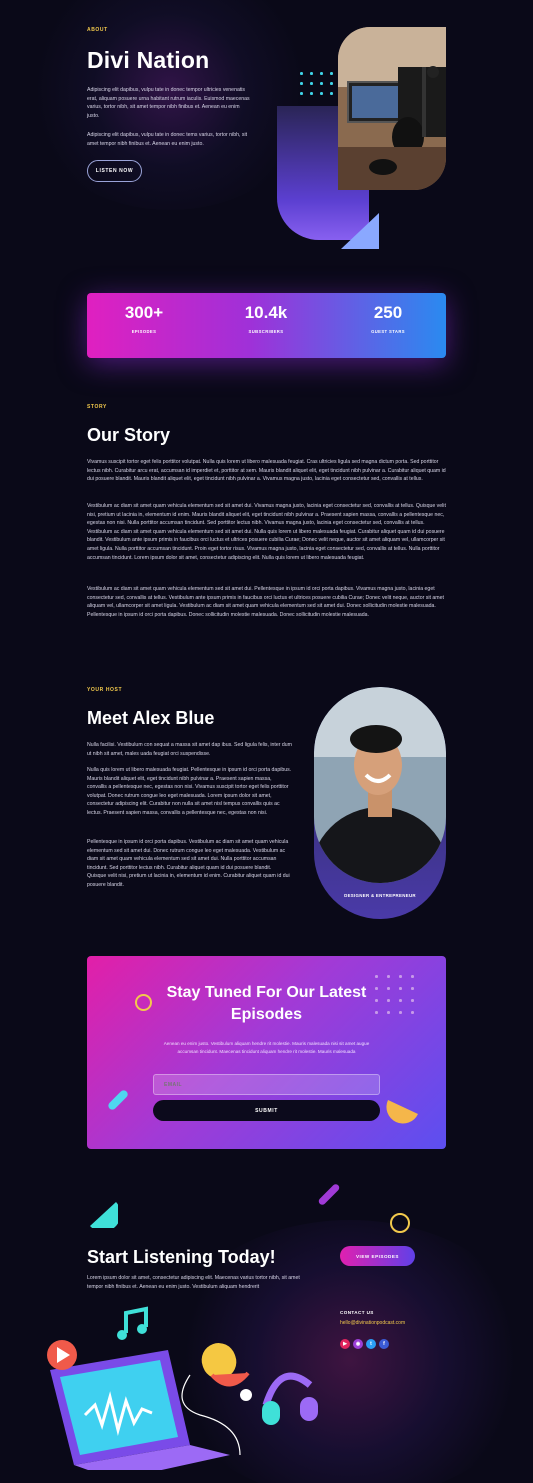 This screenshot has width=533, height=1483. Describe the element at coordinates (377, 1256) in the screenshot. I see `view-episodes-button: VIEW EPISODES` at that location.